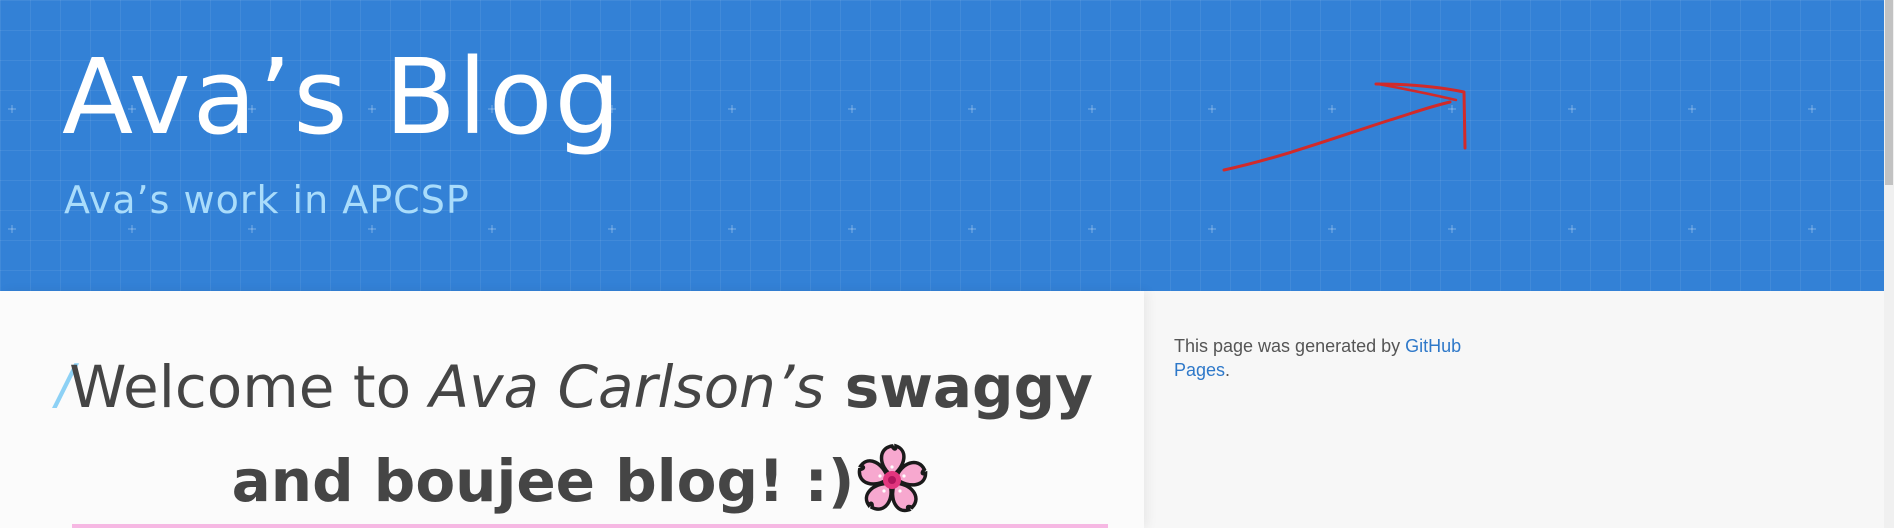  I want to click on heading-text-welcome: Welcome to, so click(249, 387).